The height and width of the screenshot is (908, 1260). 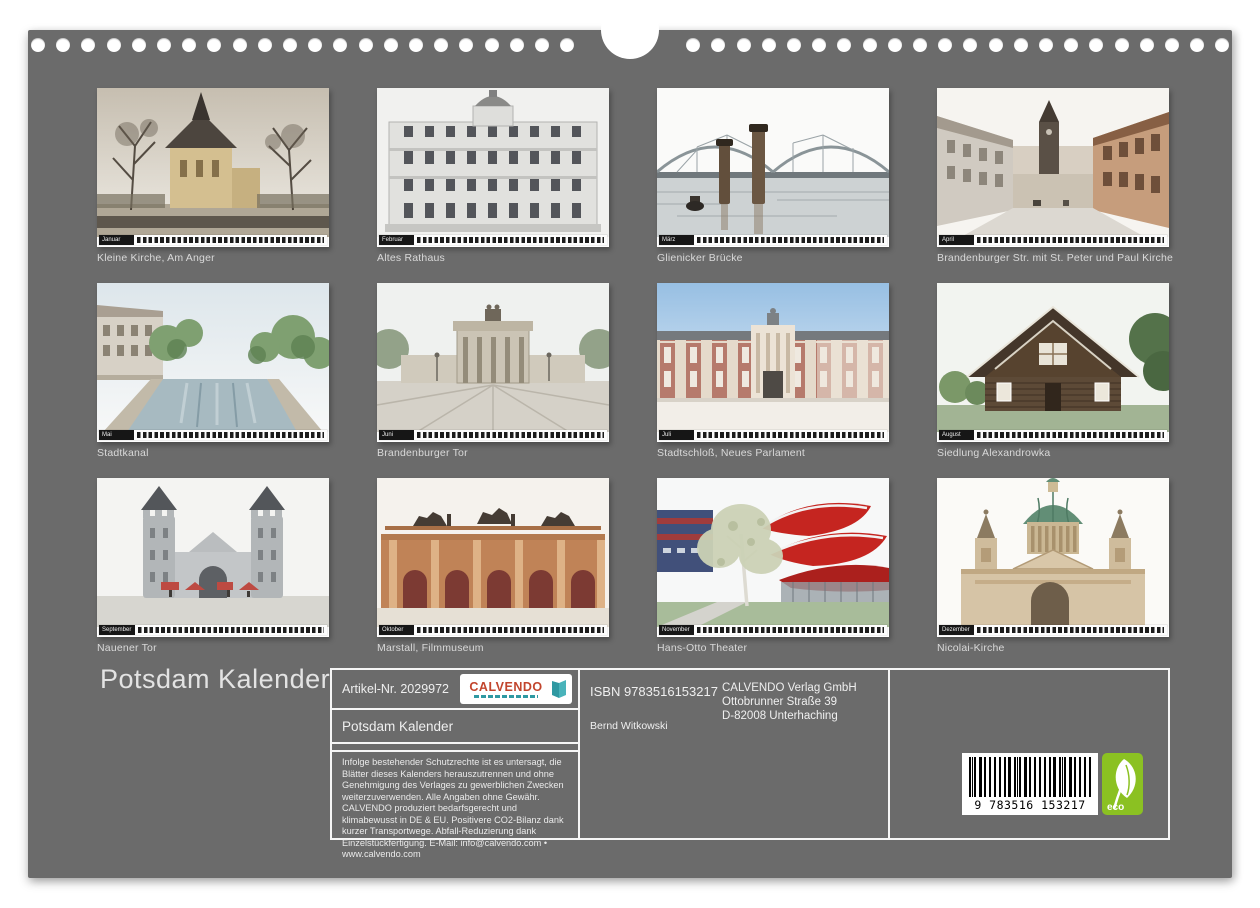 I want to click on mini-calendar-strip: Juli, so click(x=773, y=435).